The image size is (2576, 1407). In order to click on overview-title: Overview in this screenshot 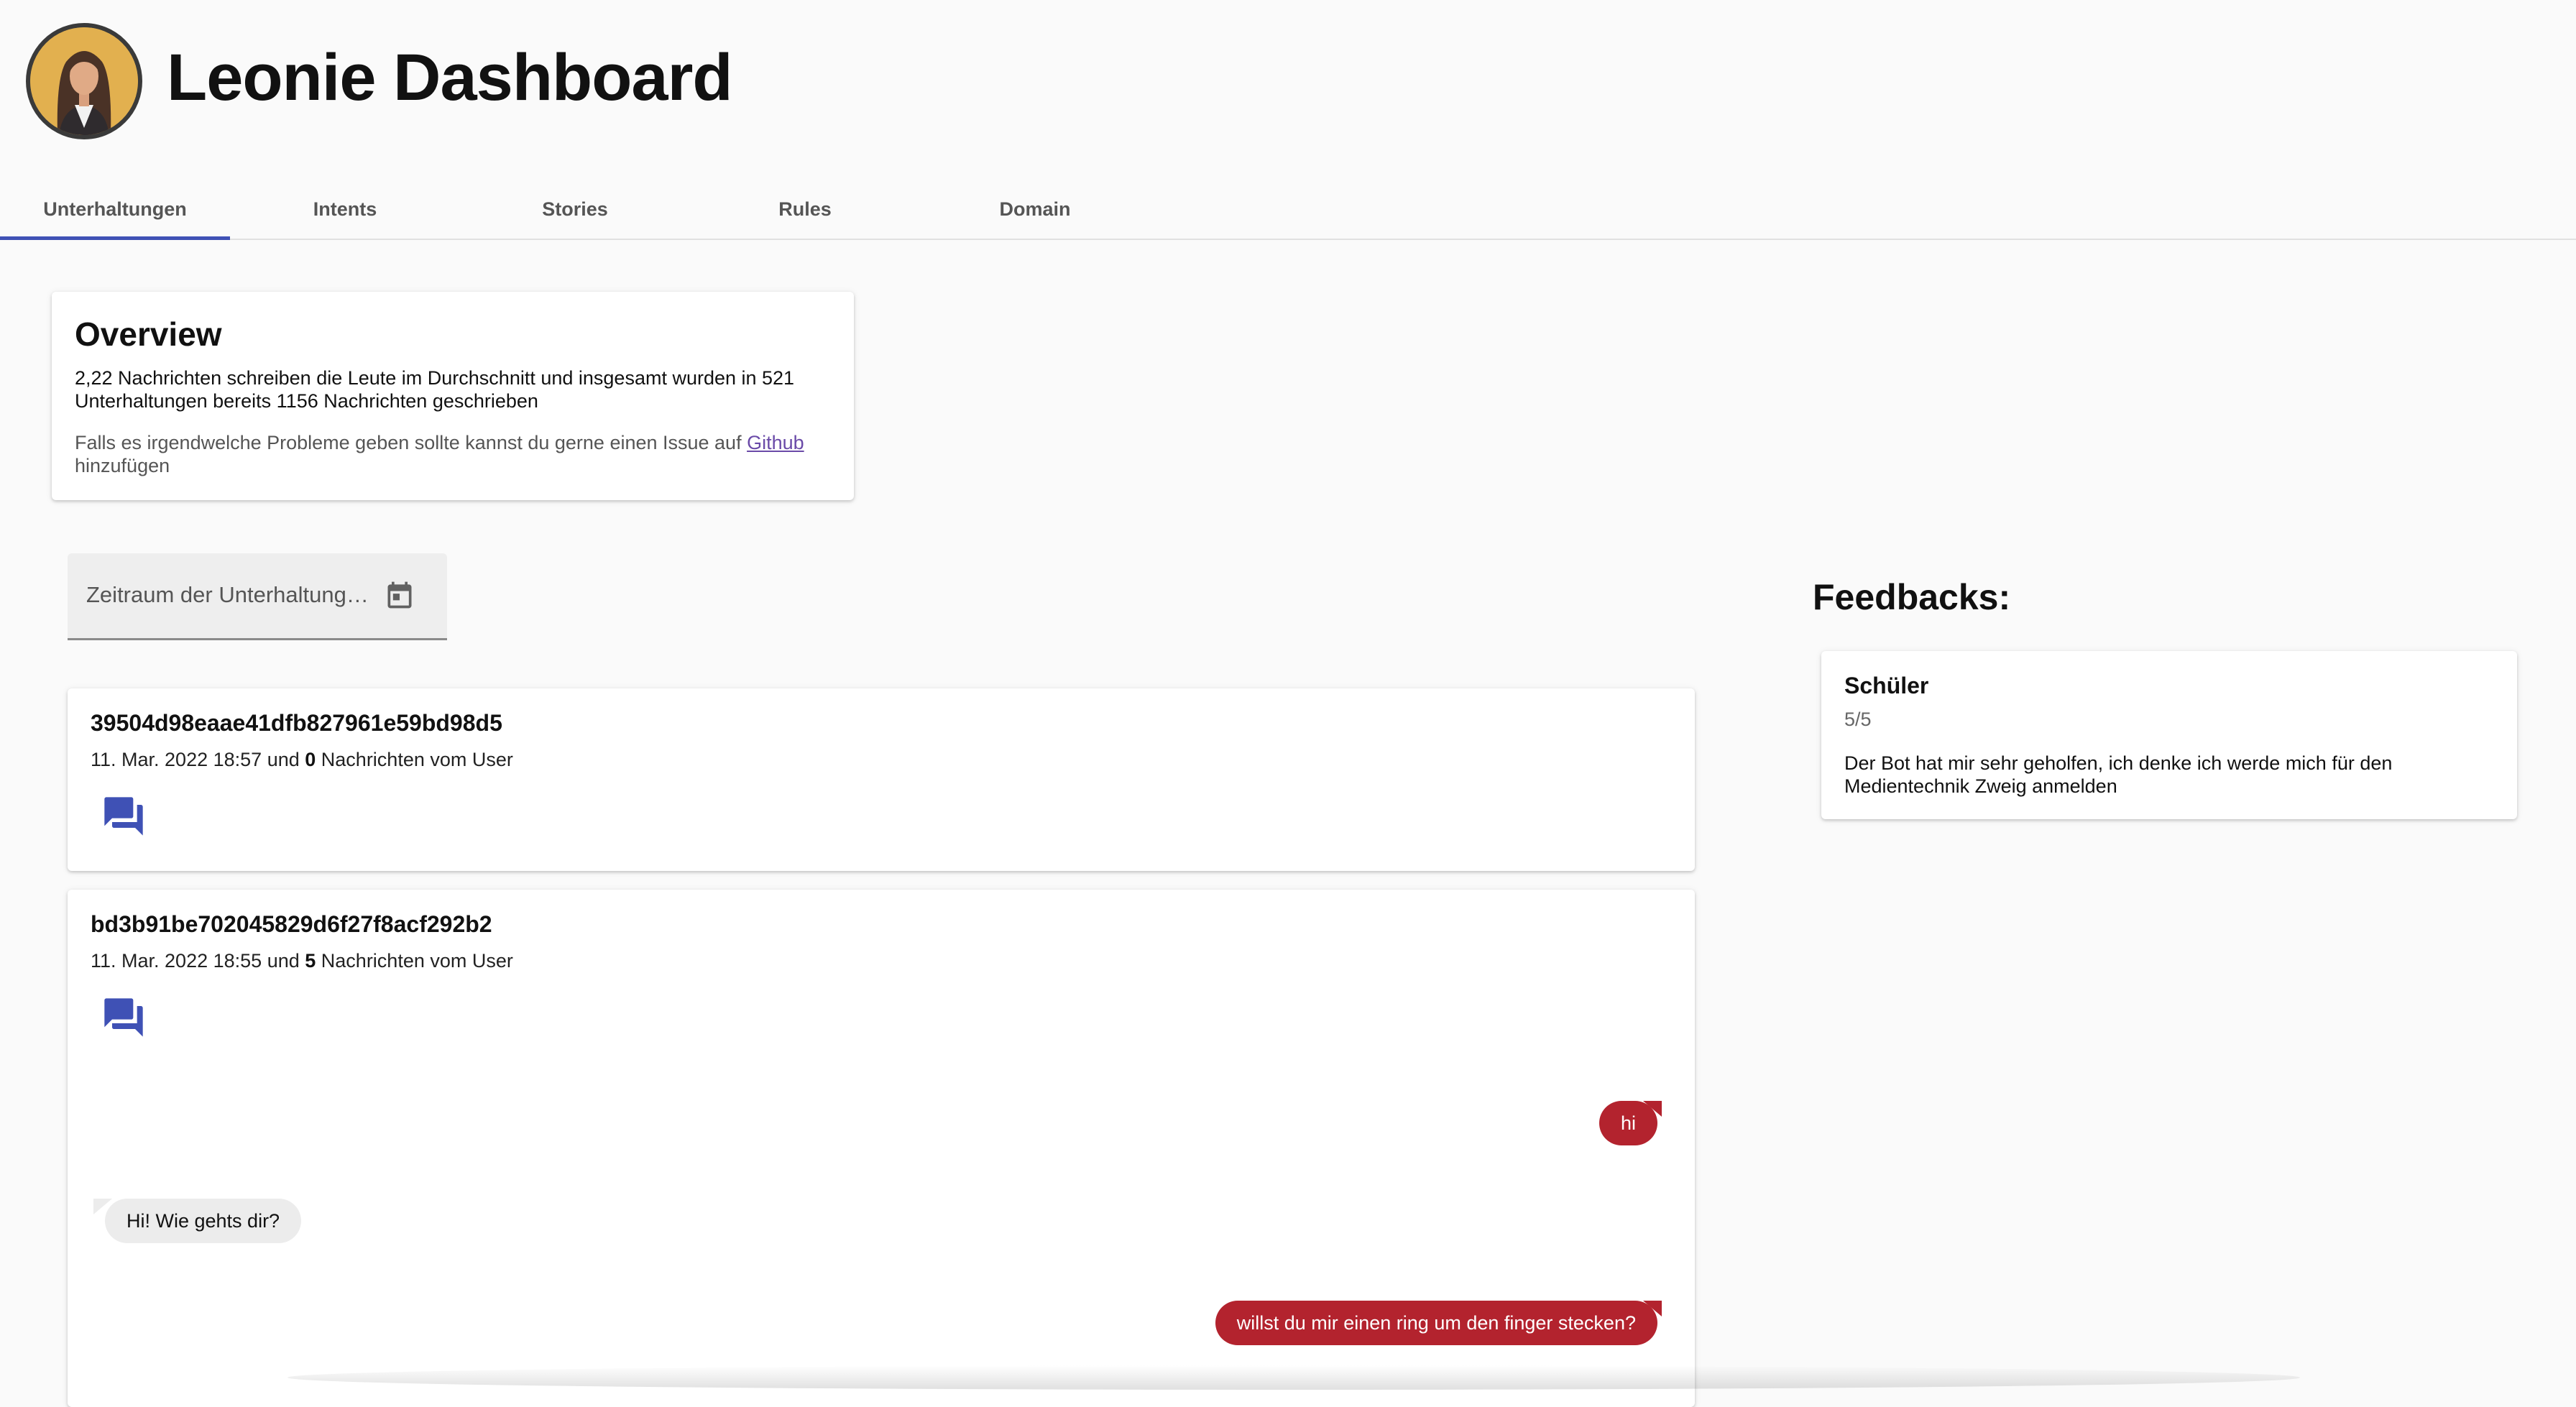, I will do `click(148, 334)`.